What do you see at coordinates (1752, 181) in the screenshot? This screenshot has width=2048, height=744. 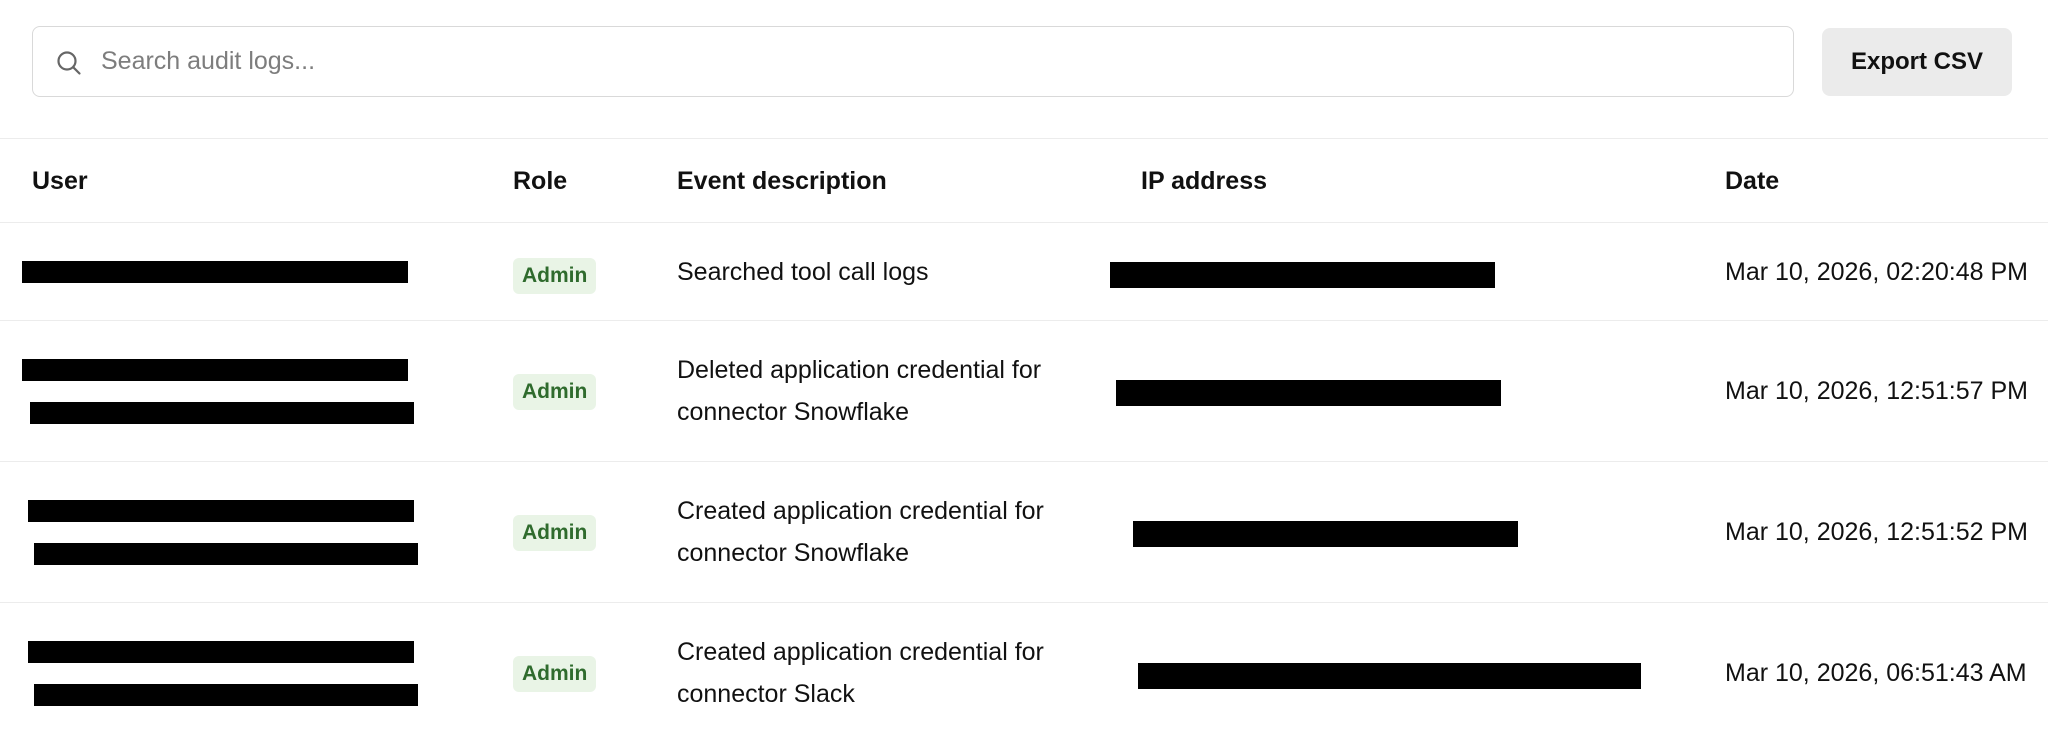 I see `column-header-date: Date` at bounding box center [1752, 181].